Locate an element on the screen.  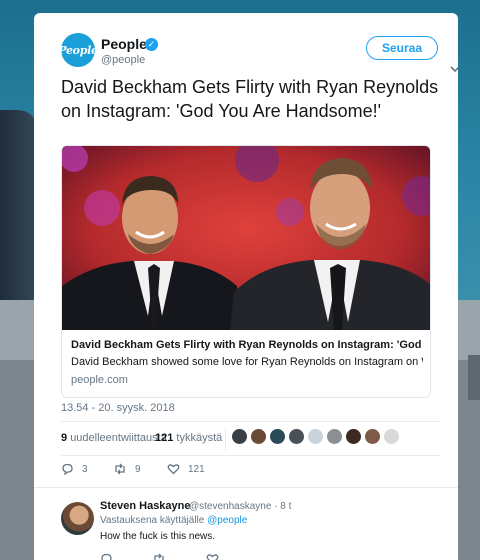
tweet-stats: 9 uudelleentwiittausta 121 tykkäystä is located at coordinates (251, 439).